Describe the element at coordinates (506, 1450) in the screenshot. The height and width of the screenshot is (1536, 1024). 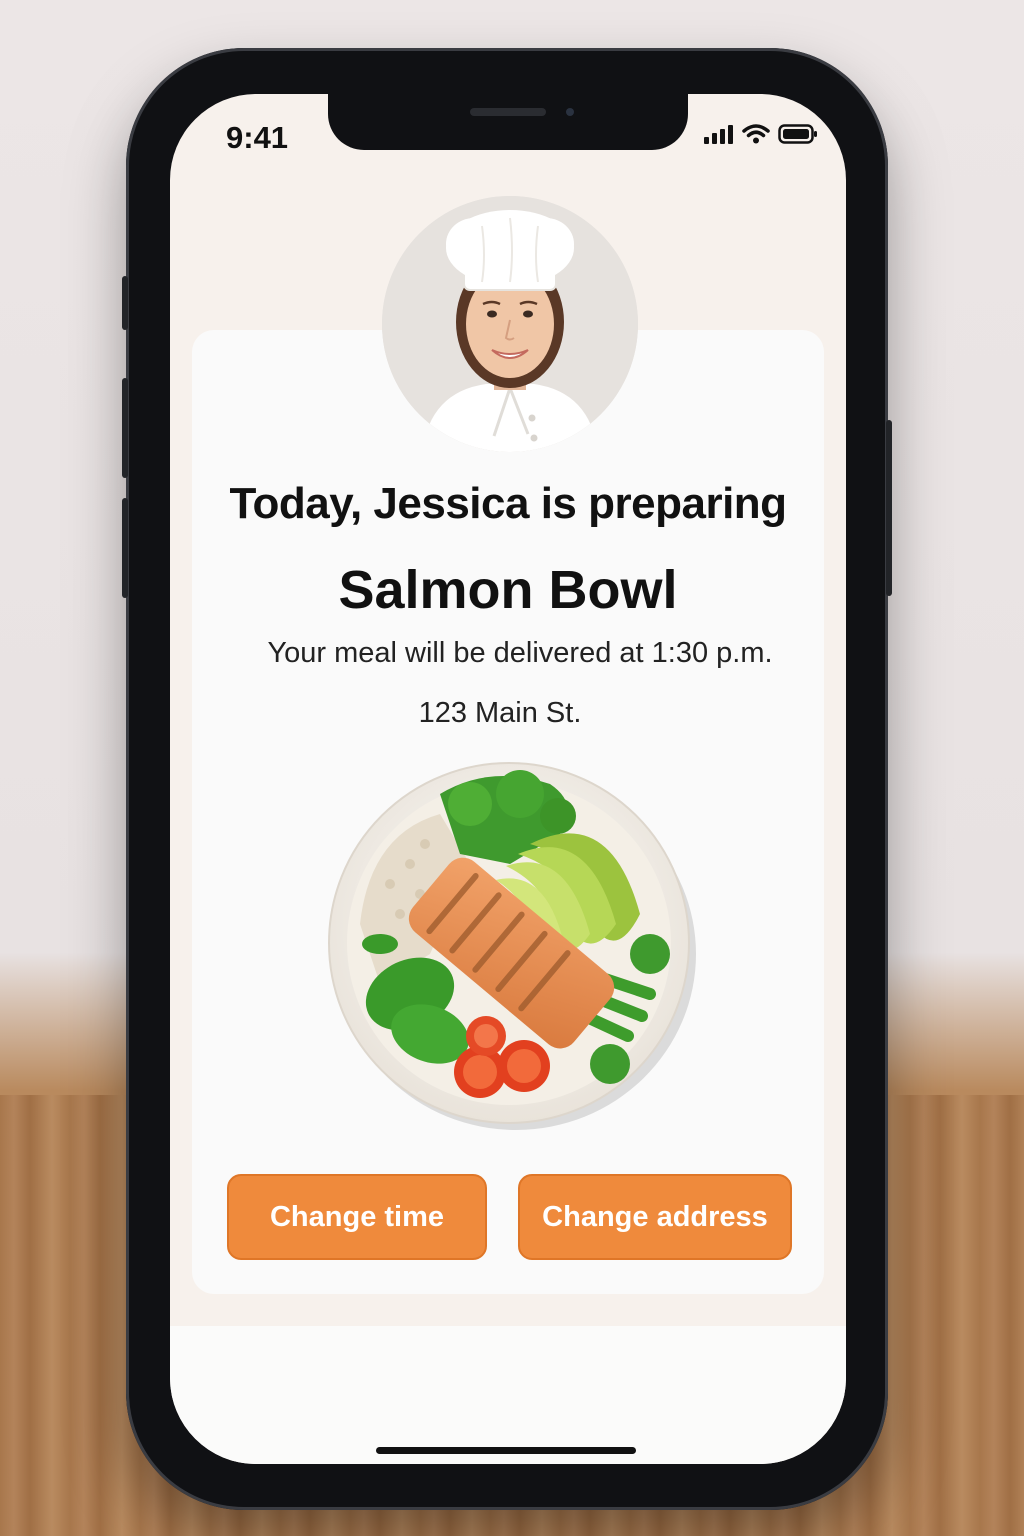
I see `home-indicator` at that location.